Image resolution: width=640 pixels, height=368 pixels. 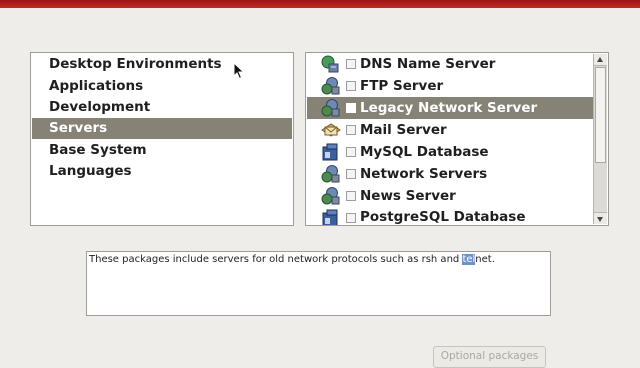 I want to click on mail-server-icon, so click(x=331, y=130).